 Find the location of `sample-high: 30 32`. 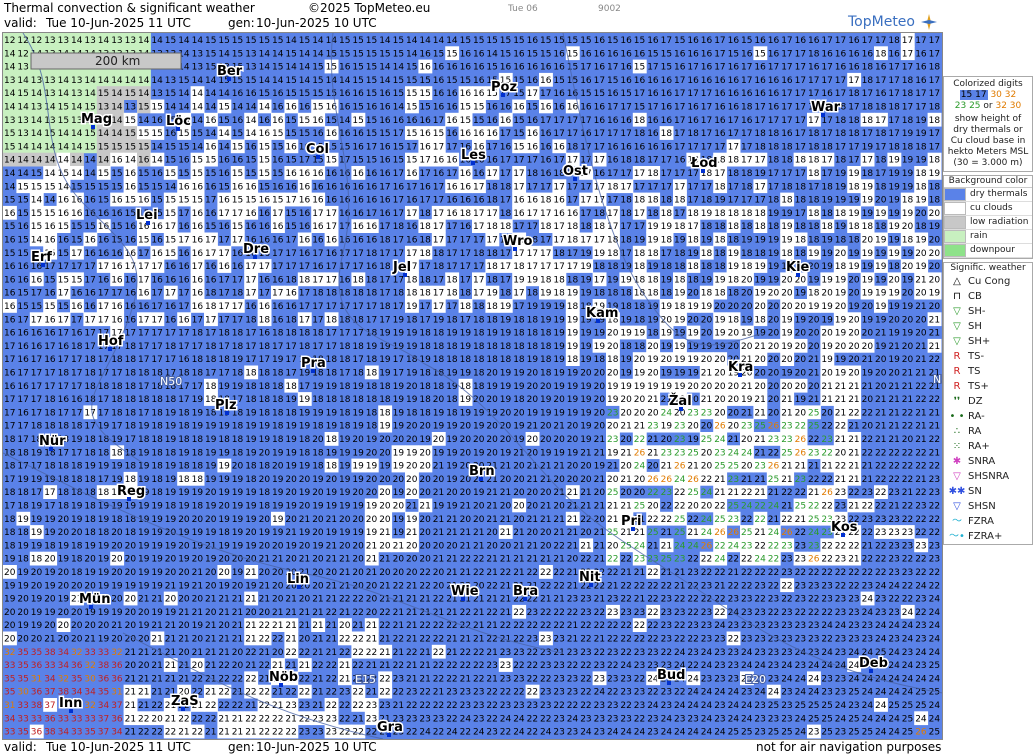

sample-high: 30 32 is located at coordinates (1003, 95).